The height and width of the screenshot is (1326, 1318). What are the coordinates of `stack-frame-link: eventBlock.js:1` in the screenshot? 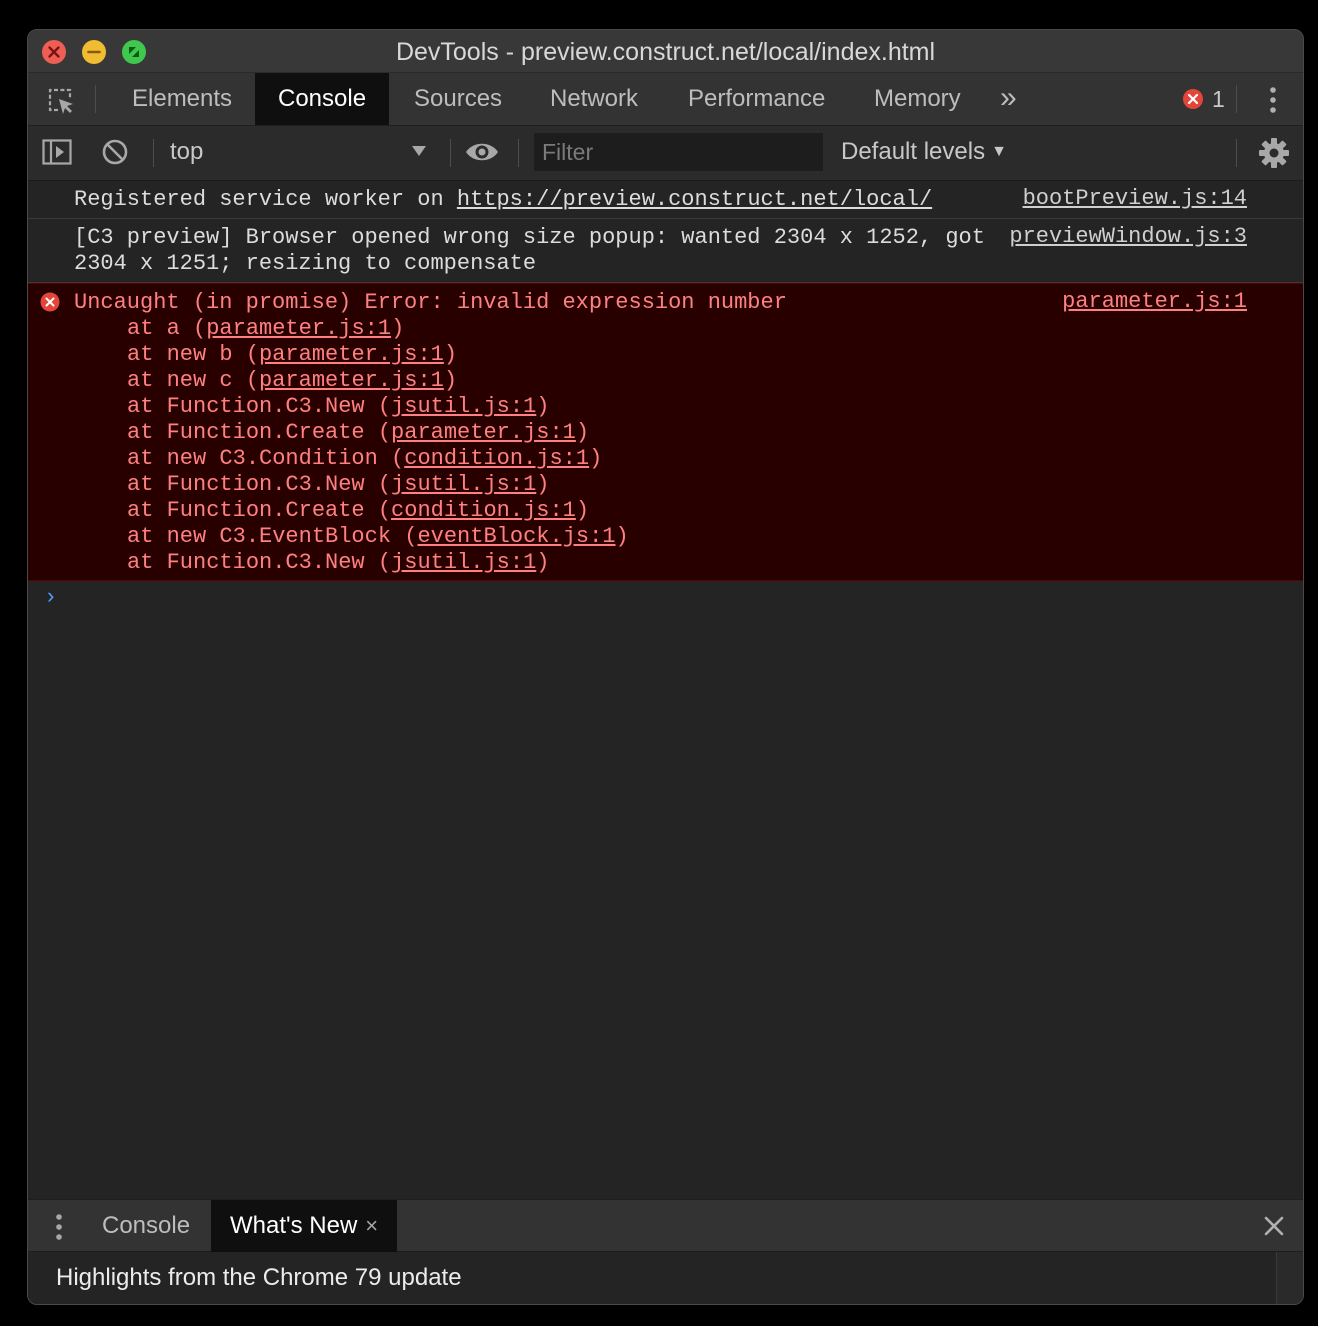 It's located at (516, 536).